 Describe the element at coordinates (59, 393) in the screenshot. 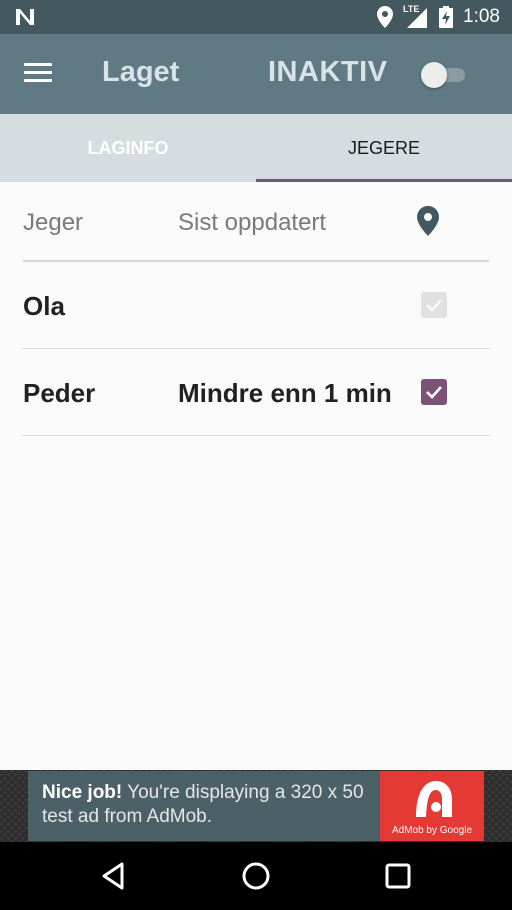

I see `hunter-name: Peder` at that location.